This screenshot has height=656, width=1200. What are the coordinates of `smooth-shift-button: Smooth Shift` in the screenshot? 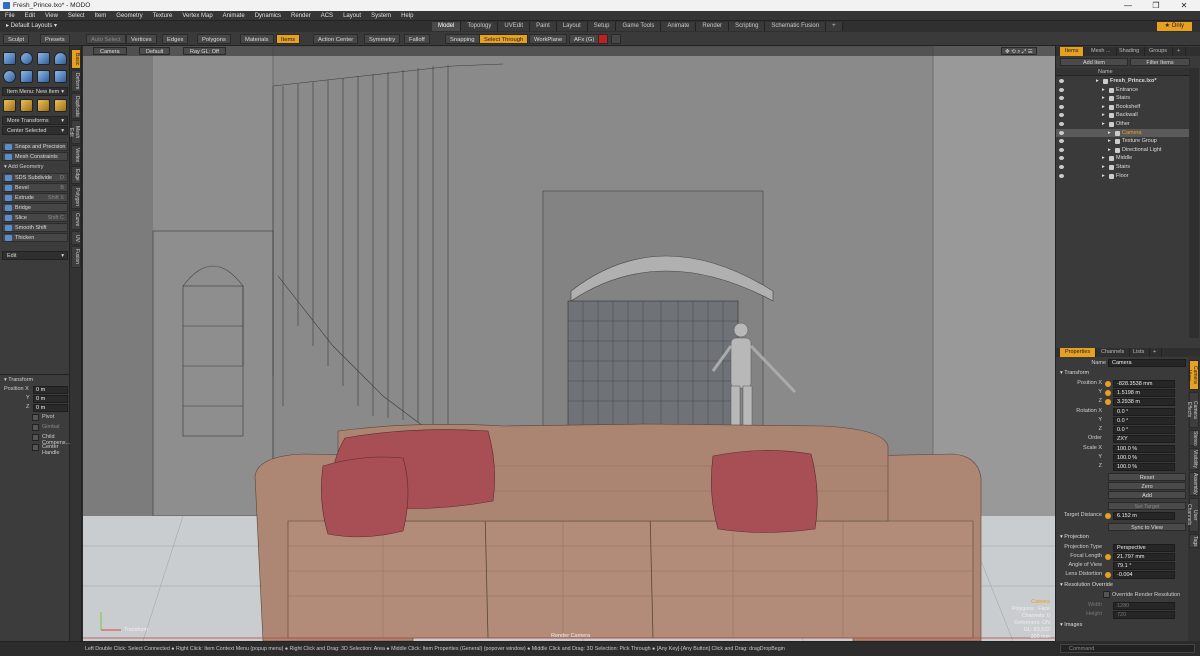 It's located at (35, 227).